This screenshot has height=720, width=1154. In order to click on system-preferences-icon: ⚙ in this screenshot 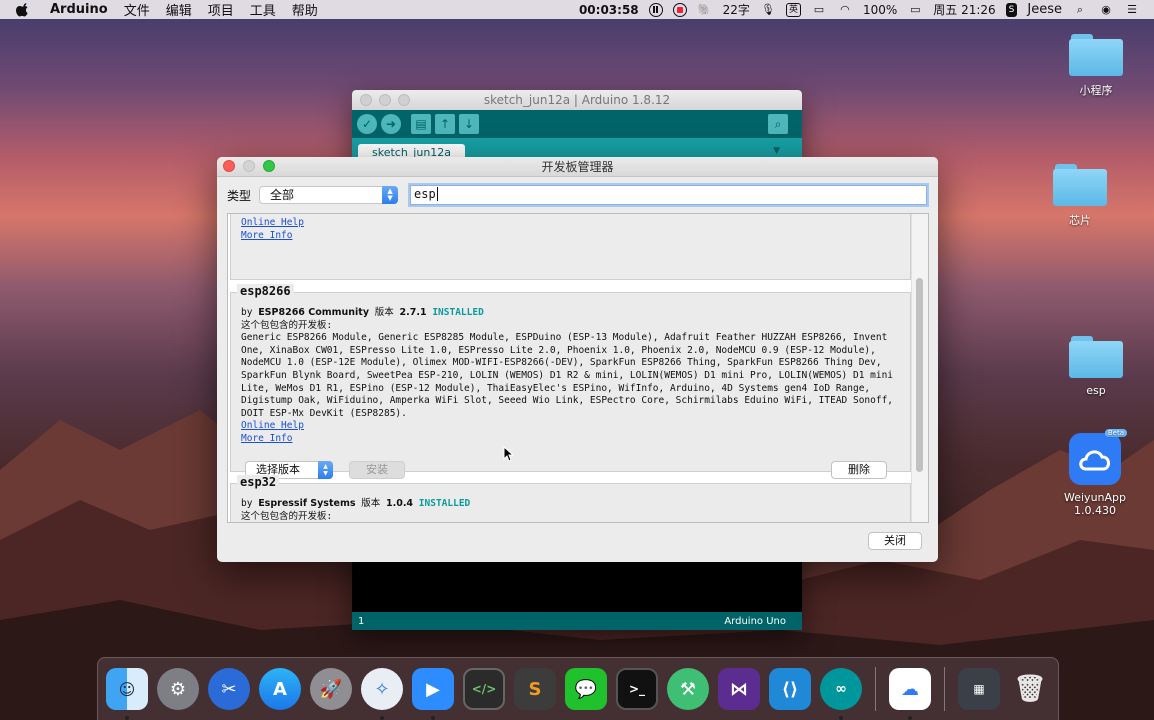, I will do `click(178, 689)`.